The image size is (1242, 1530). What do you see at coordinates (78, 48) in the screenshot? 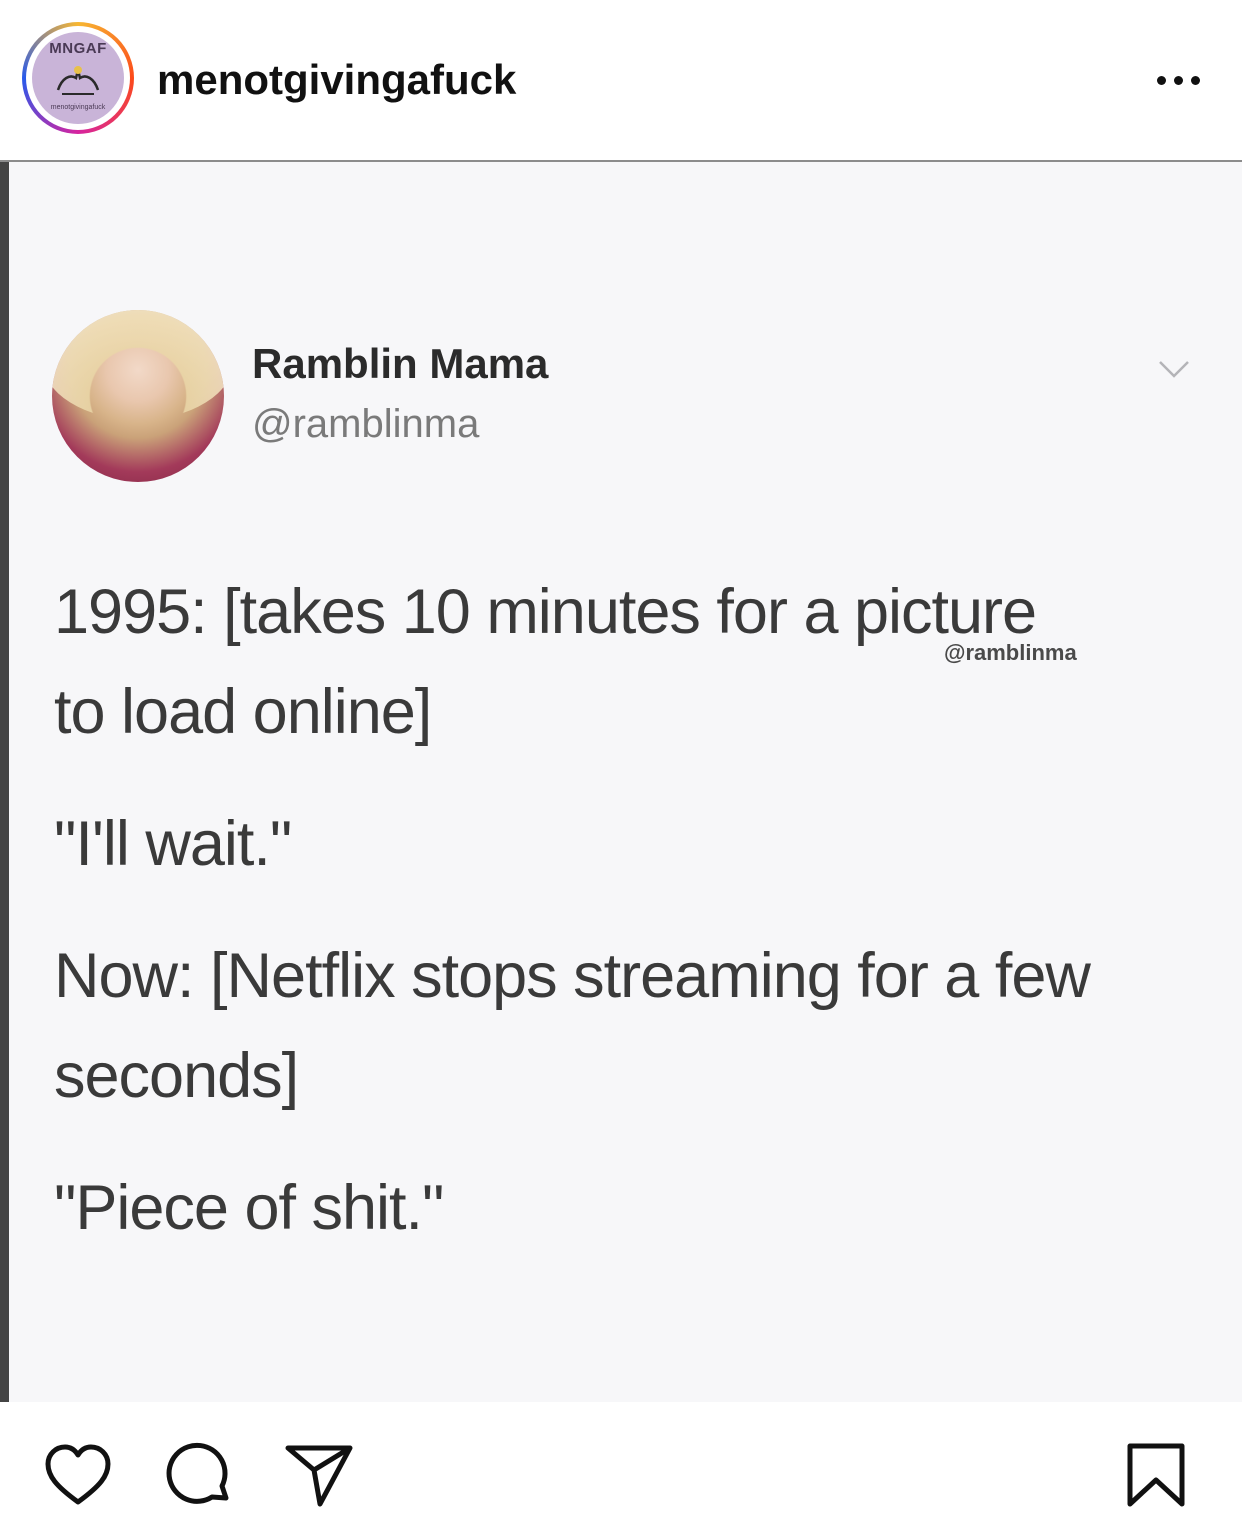
I see `avatar-brand: MNGAF` at bounding box center [78, 48].